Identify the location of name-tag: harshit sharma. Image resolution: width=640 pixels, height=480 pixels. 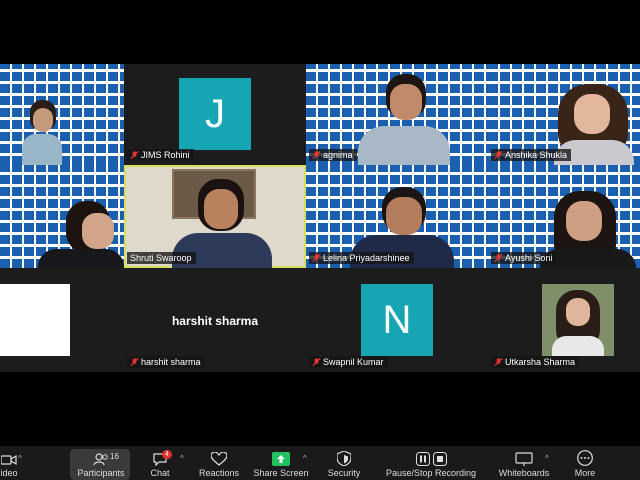
(166, 362).